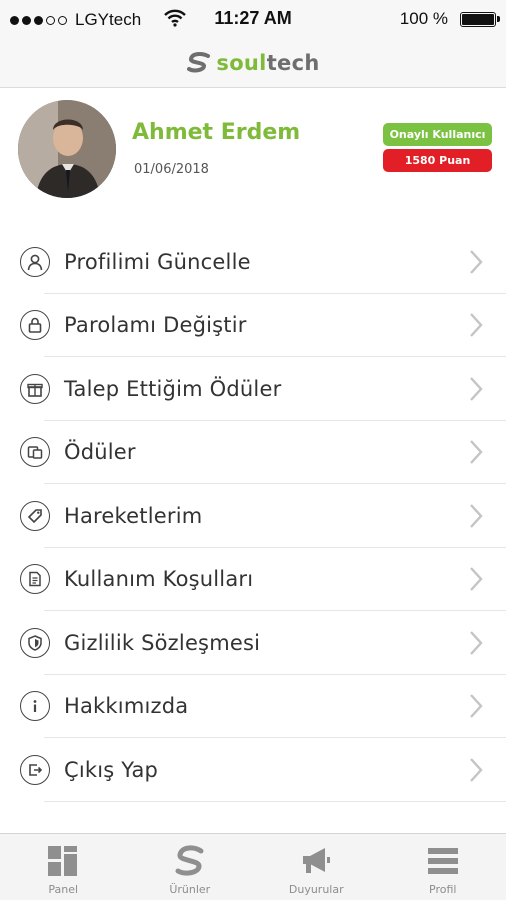 Image resolution: width=506 pixels, height=900 pixels. Describe the element at coordinates (63, 889) in the screenshot. I see `tab-label: Panel` at that location.